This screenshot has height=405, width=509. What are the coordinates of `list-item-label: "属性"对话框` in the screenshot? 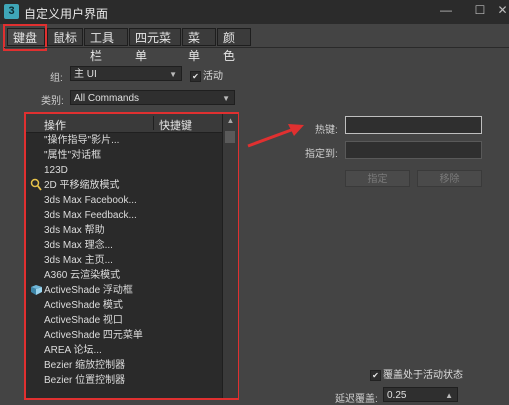 It's located at (73, 155).